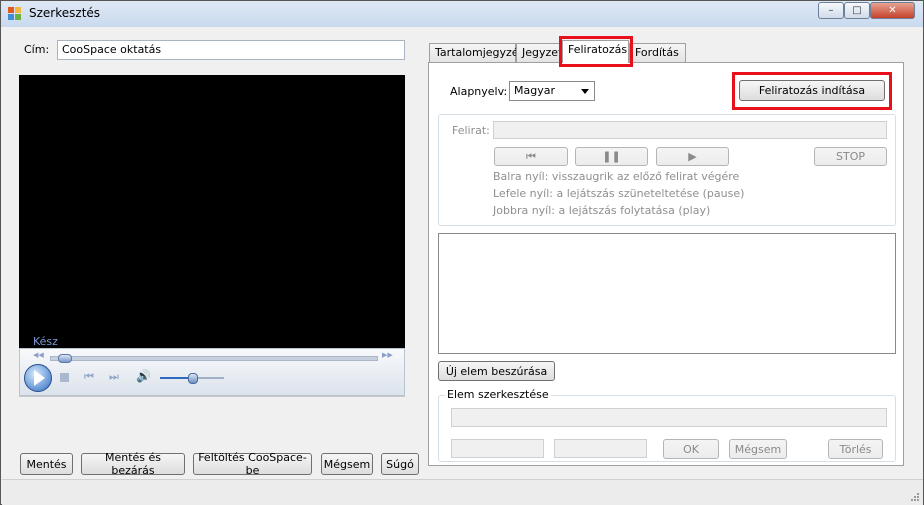 The width and height of the screenshot is (924, 505). I want to click on insert-item-button: Új elem beszúrása, so click(496, 371).